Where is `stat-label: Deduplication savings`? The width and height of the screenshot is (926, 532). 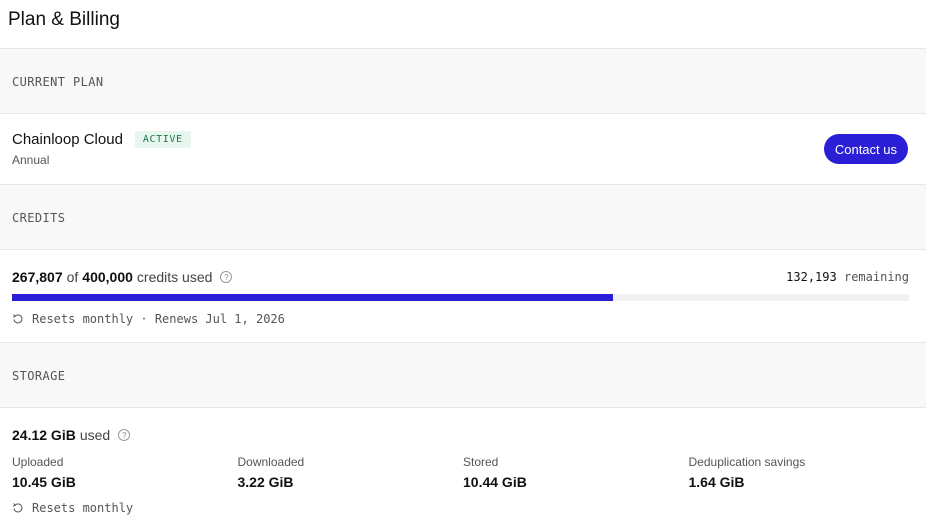 stat-label: Deduplication savings is located at coordinates (747, 462).